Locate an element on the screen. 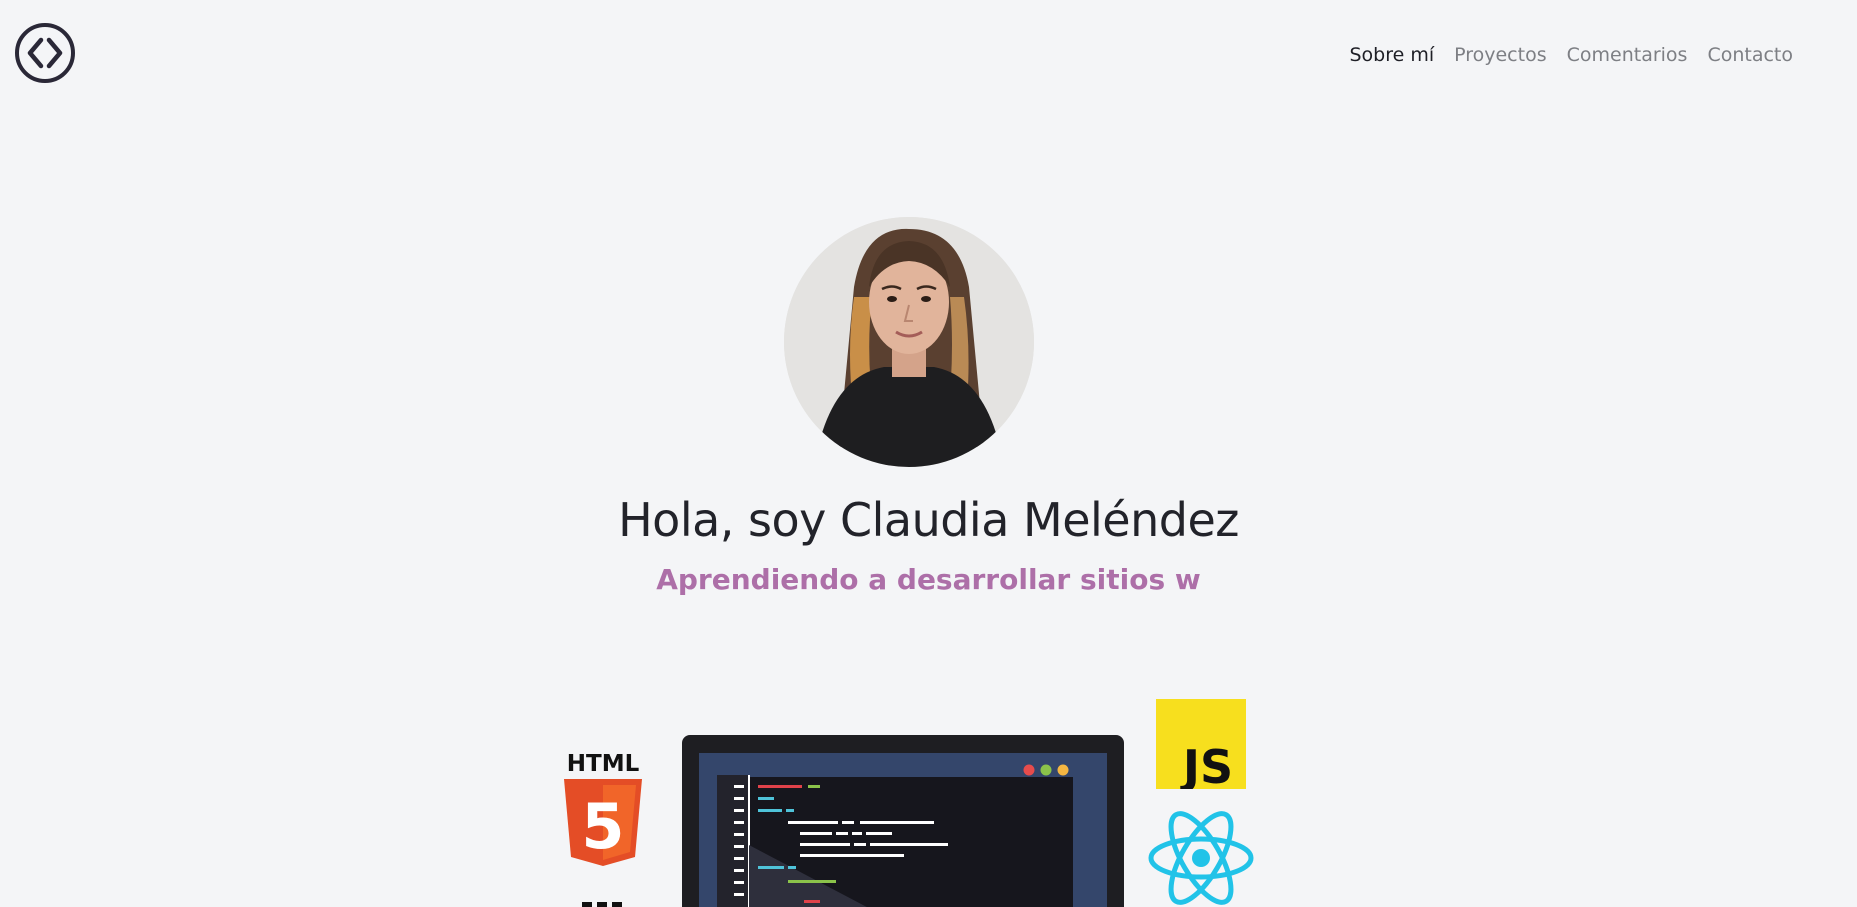 The height and width of the screenshot is (907, 1857). nav-link-proyectos: Proyectos is located at coordinates (1500, 55).